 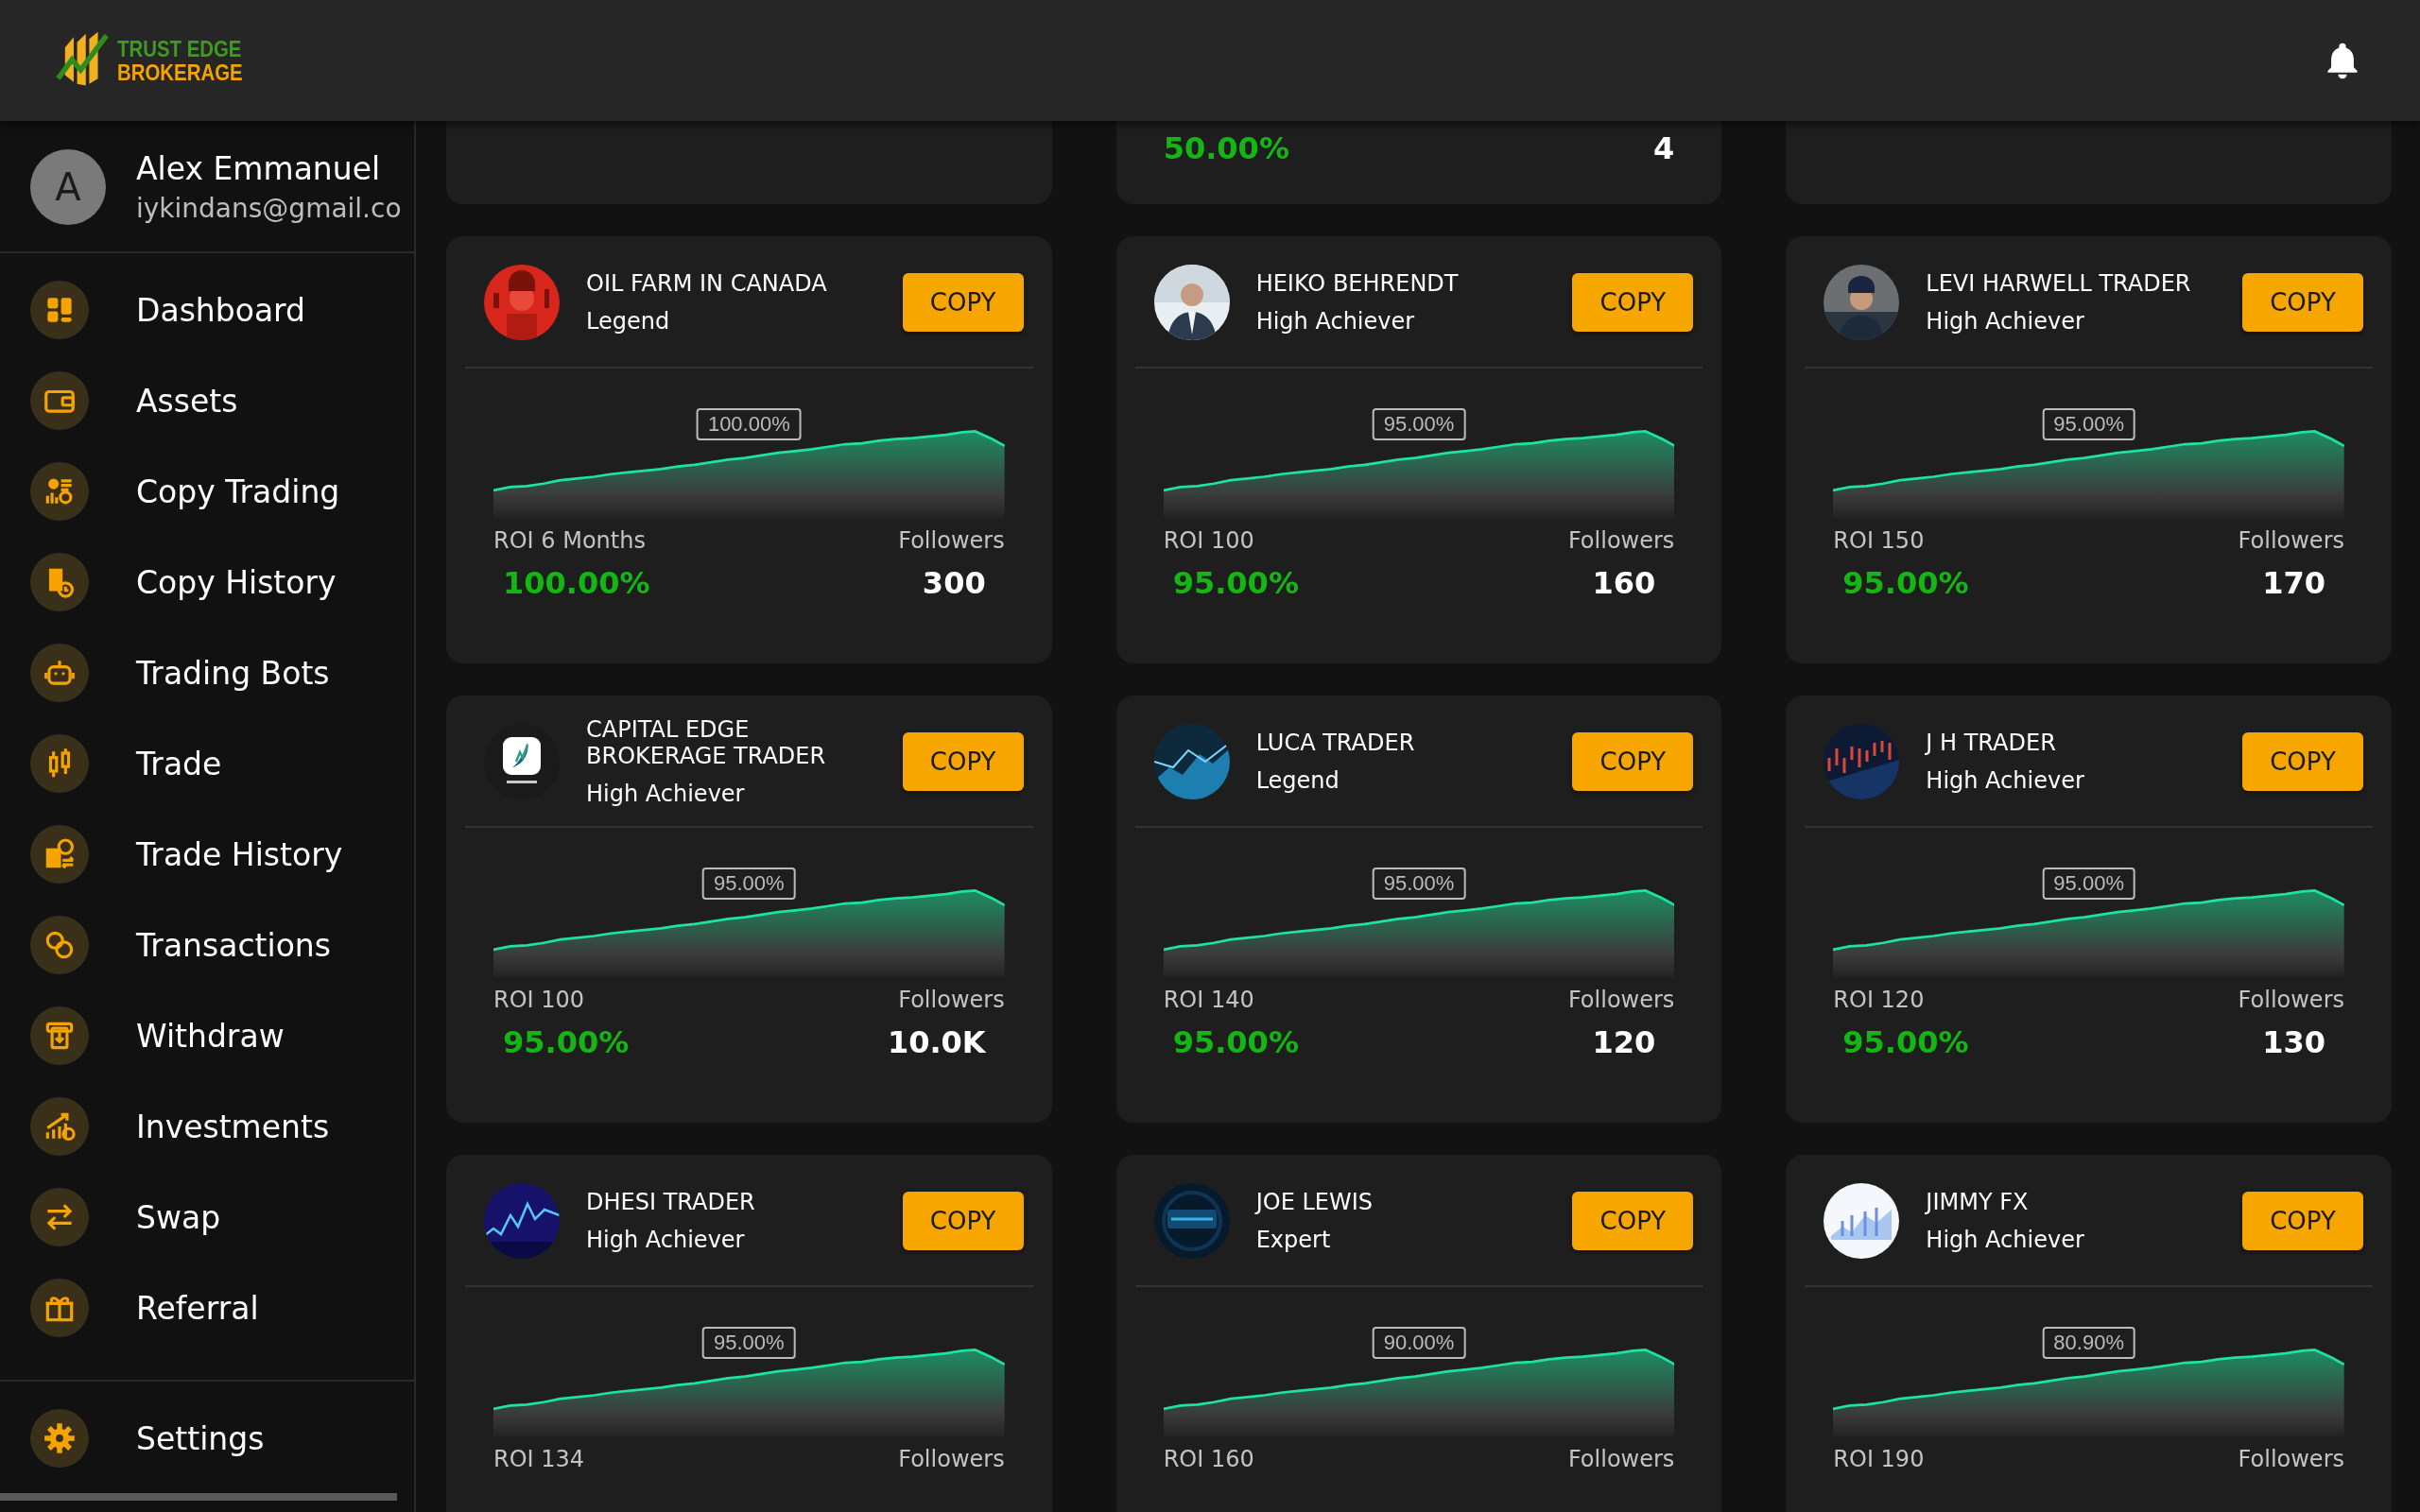 What do you see at coordinates (269, 208) in the screenshot?
I see `user-email: iykindans@gmail.co` at bounding box center [269, 208].